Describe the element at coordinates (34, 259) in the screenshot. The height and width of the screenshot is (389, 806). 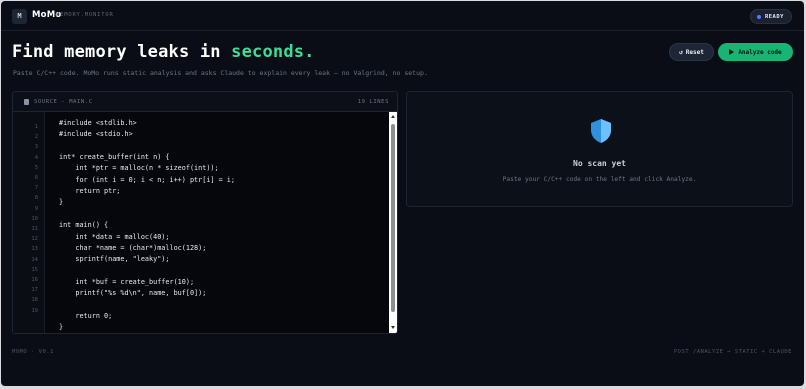
I see `line-number: 14` at that location.